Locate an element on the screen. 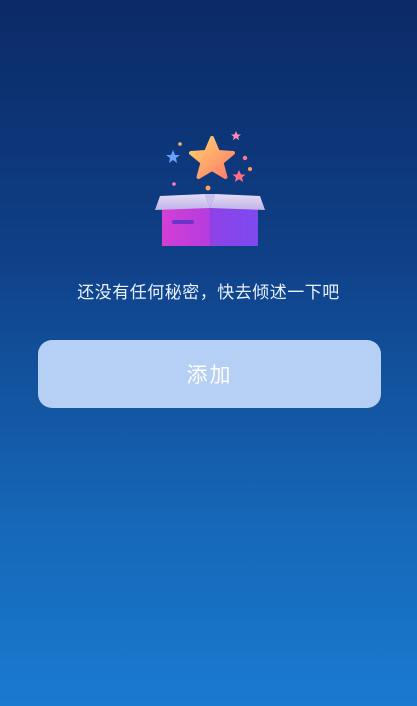 This screenshot has width=417, height=706. add-button: 添加 is located at coordinates (209, 374).